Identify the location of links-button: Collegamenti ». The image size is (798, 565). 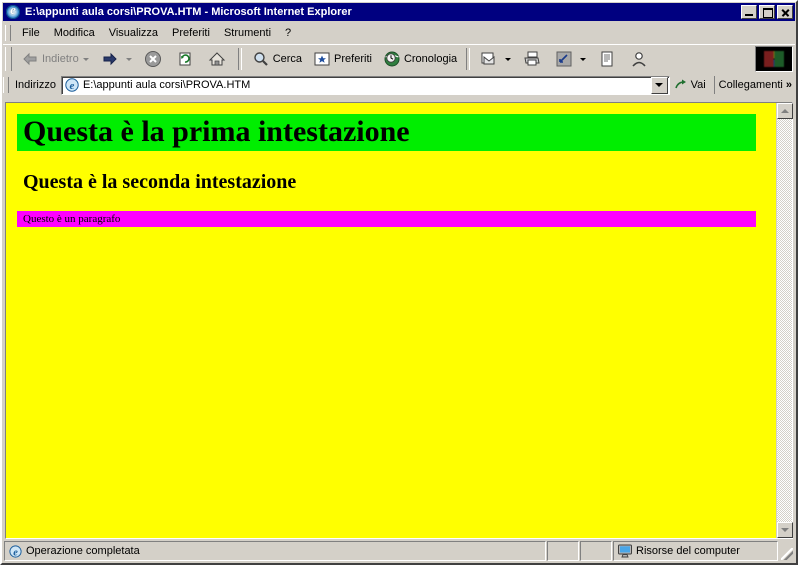
(754, 85).